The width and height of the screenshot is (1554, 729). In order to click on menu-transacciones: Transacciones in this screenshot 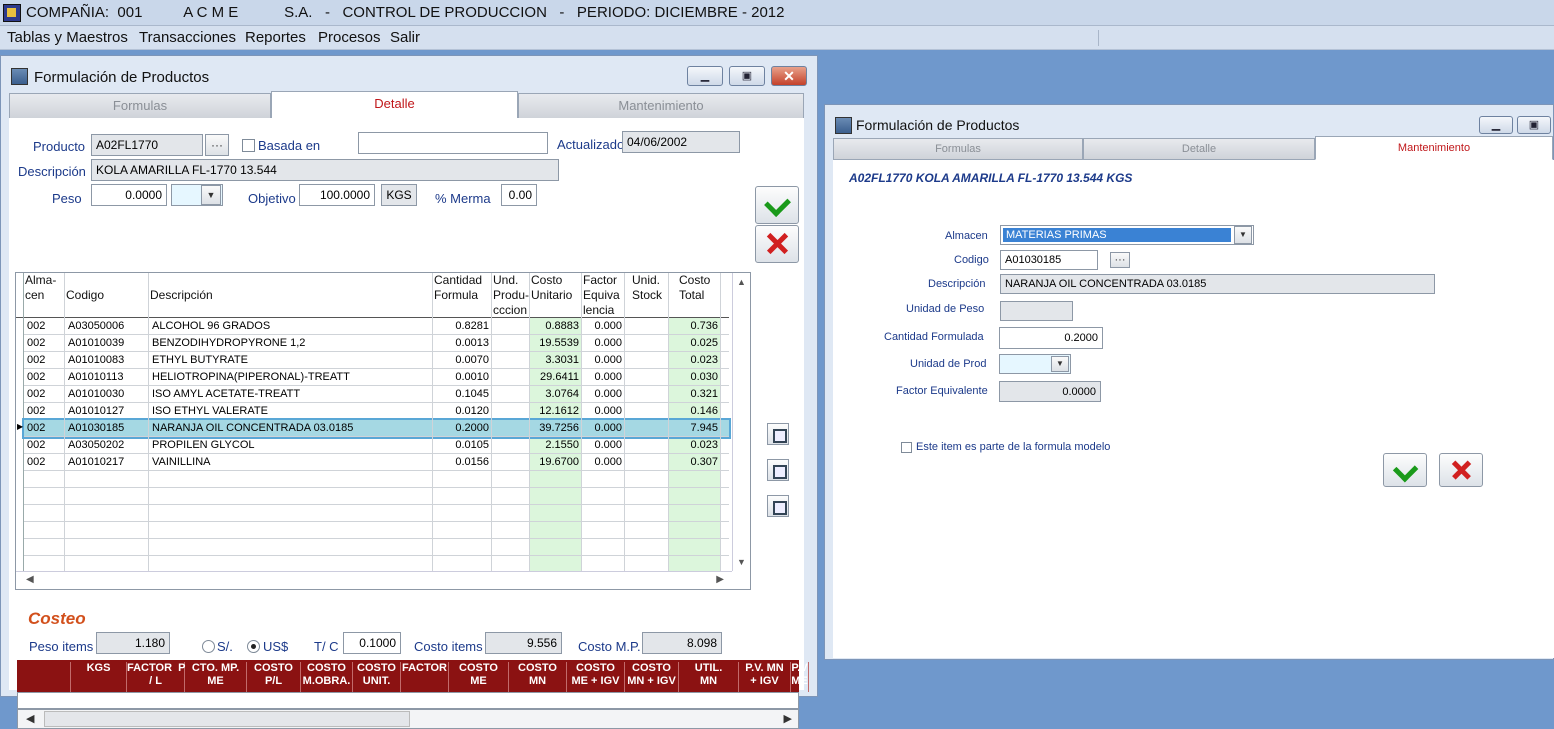, I will do `click(187, 37)`.